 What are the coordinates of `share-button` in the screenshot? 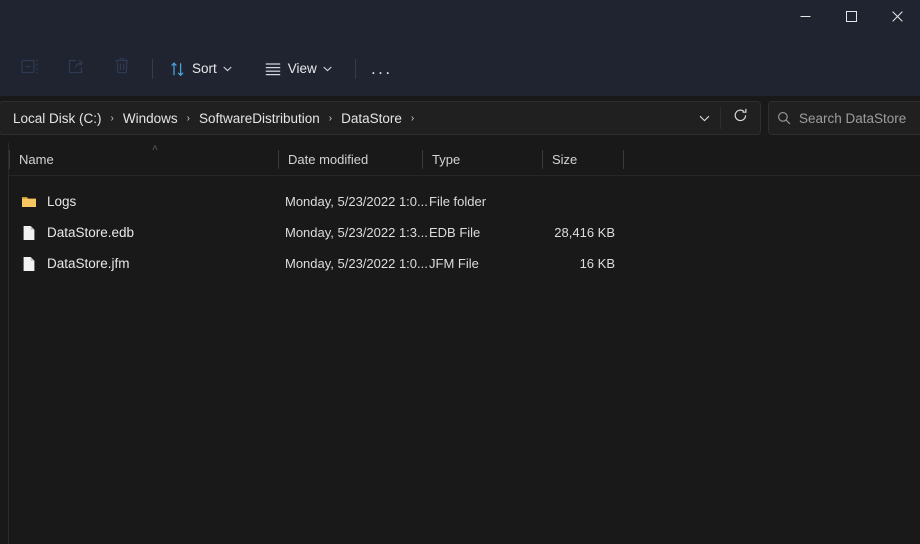 It's located at (76, 69).